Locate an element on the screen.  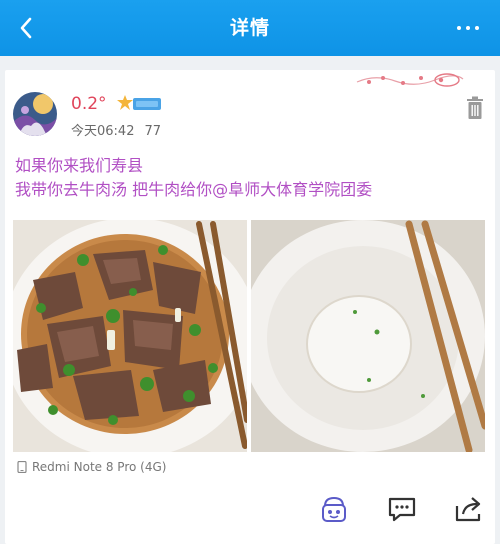
gift-button is located at coordinates (334, 509).